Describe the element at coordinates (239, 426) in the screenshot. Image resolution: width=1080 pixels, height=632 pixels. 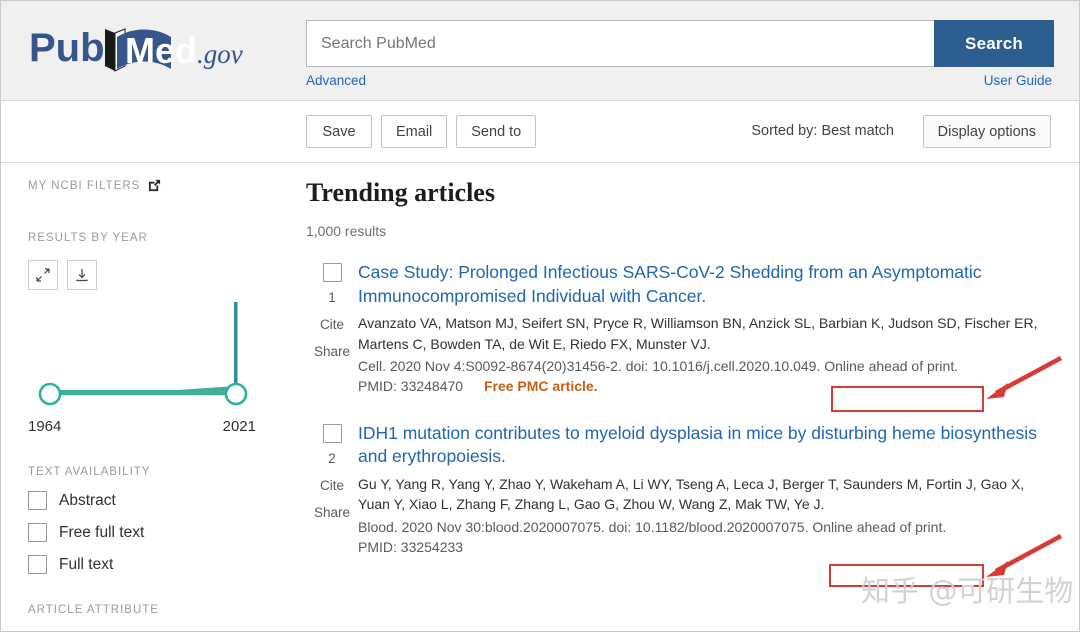
I see `year-max-label: 2021` at that location.